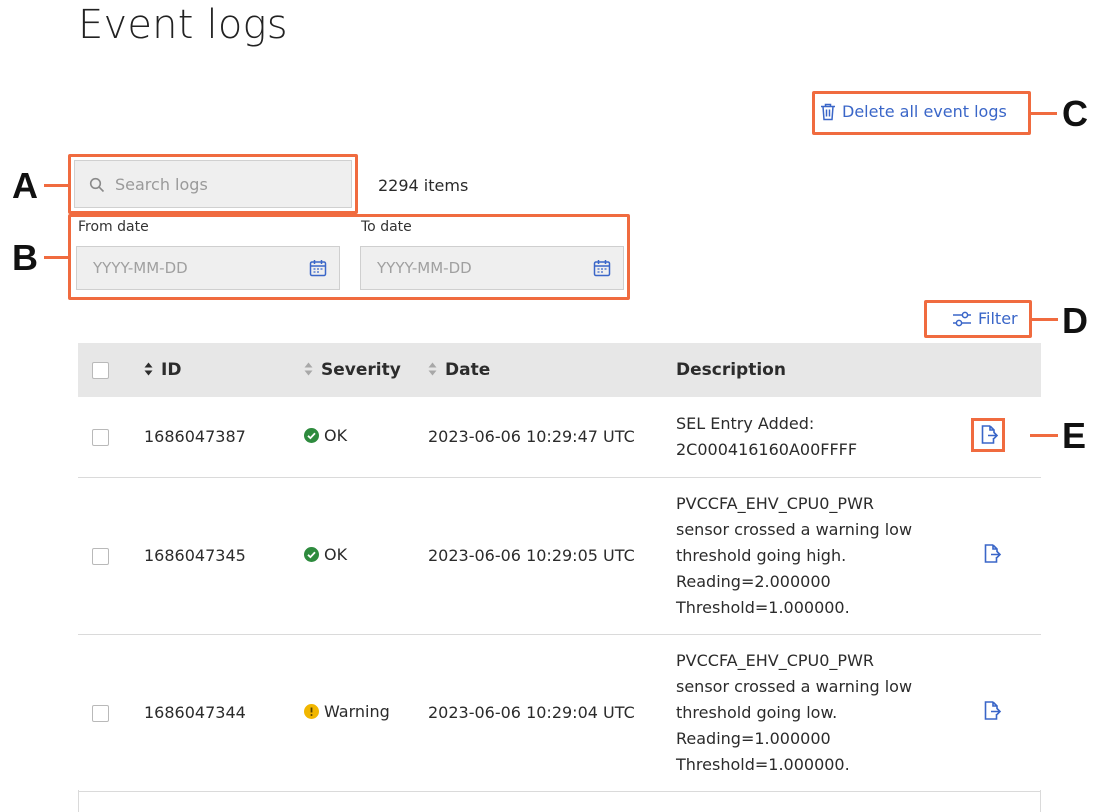  Describe the element at coordinates (552, 556) in the screenshot. I see `row-date: 2023-06-06 10:29:05 UTC` at that location.